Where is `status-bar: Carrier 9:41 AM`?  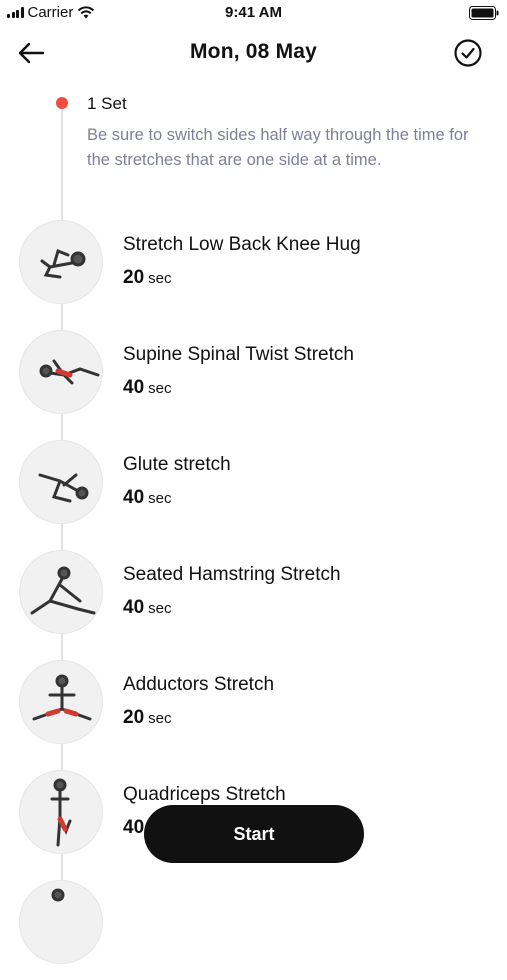 status-bar: Carrier 9:41 AM is located at coordinates (253, 13).